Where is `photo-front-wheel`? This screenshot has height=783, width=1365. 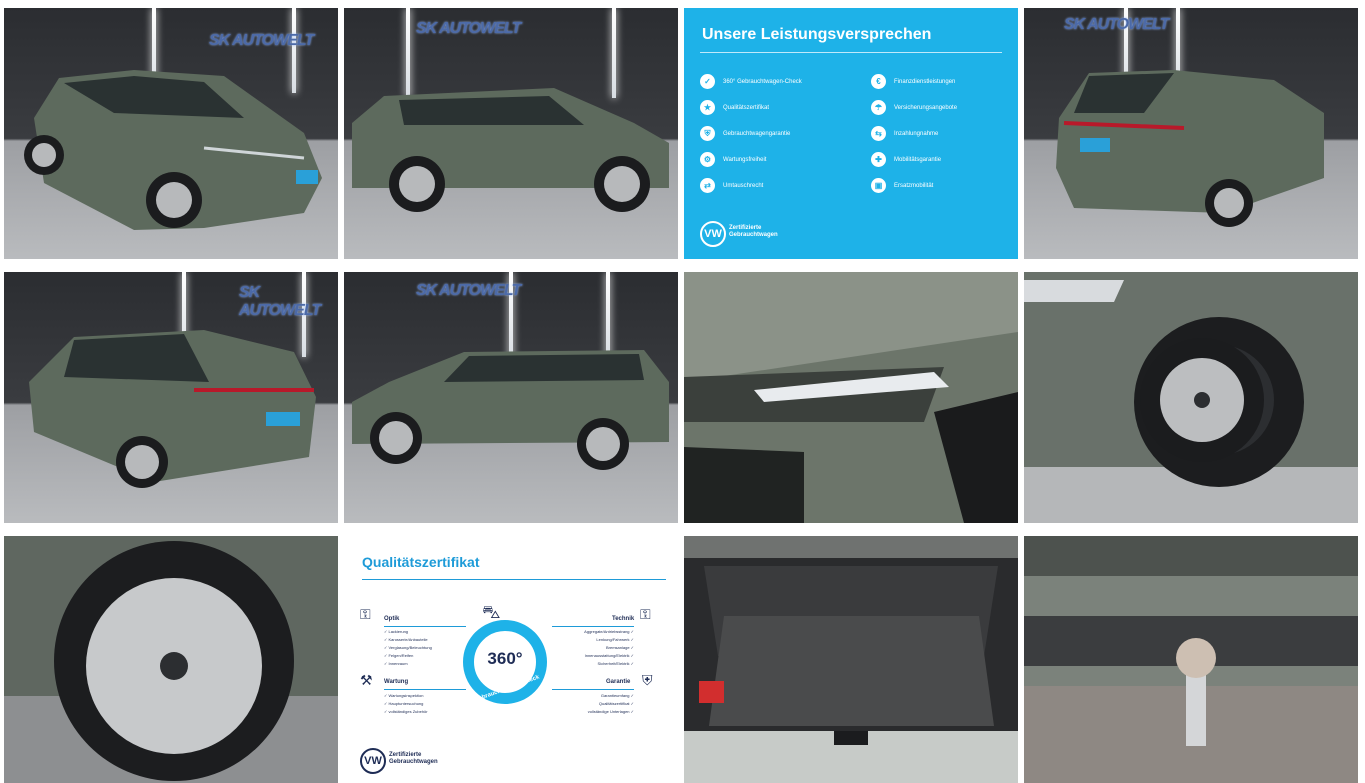 photo-front-wheel is located at coordinates (1191, 397).